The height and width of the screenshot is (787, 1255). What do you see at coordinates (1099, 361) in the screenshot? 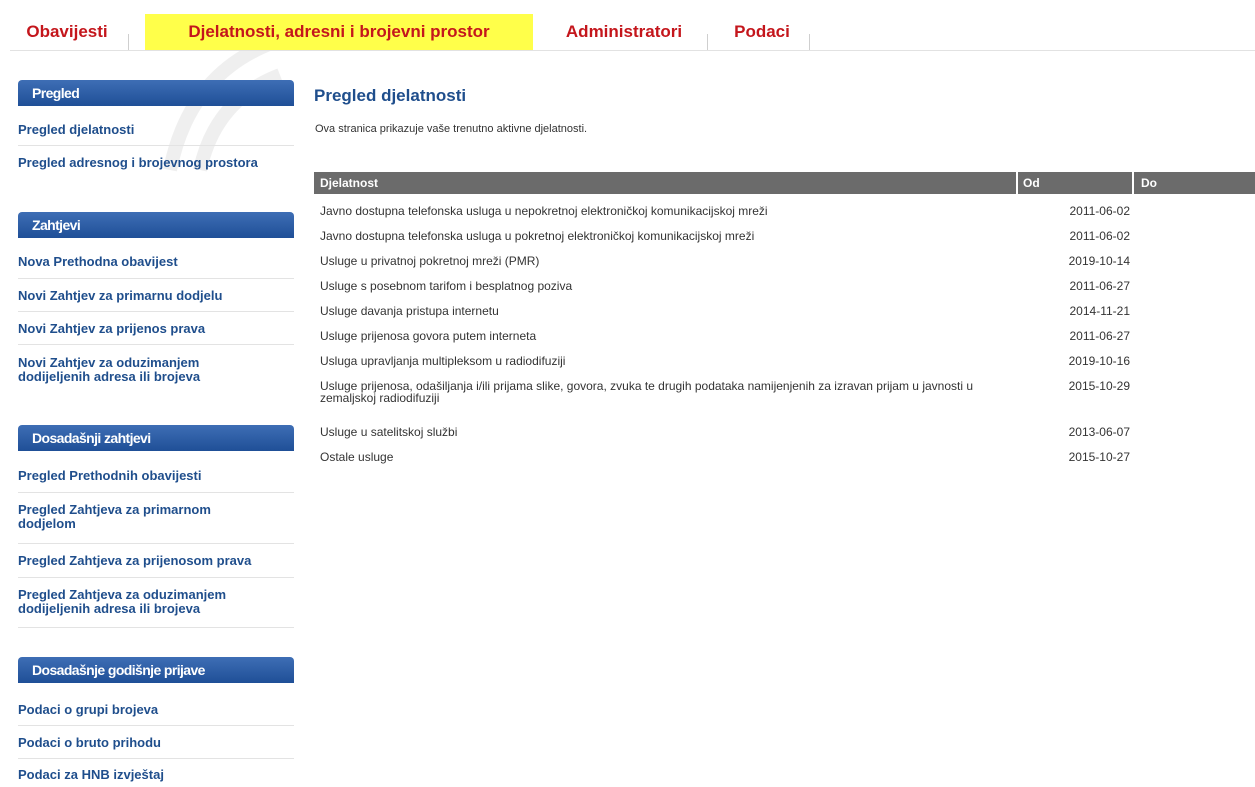
I see `table-row-date-od: 2019-10-16` at bounding box center [1099, 361].